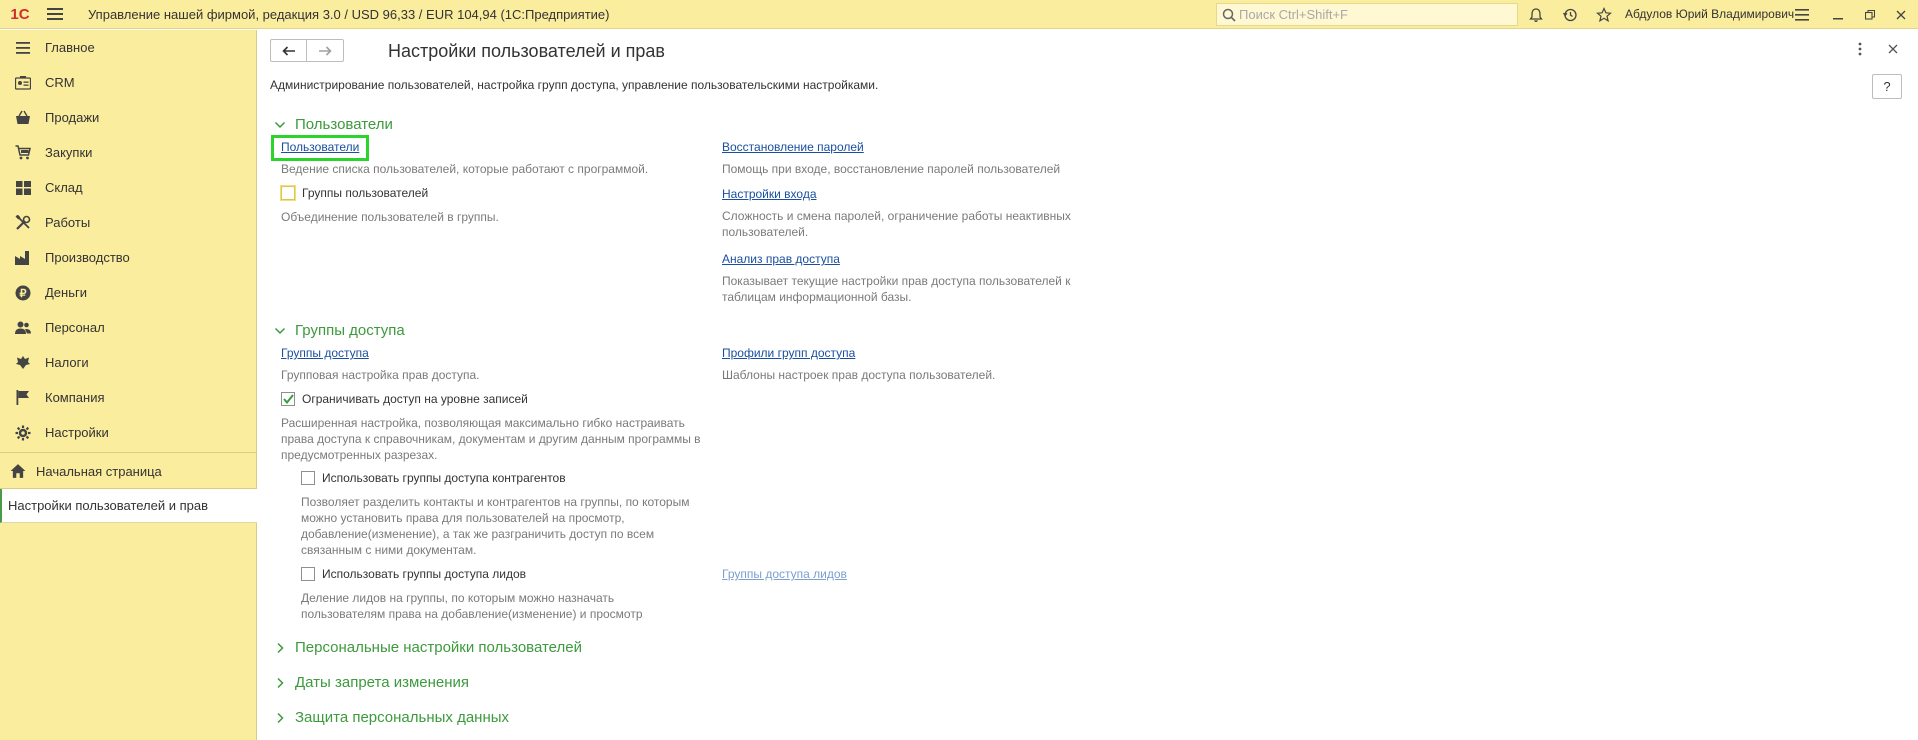  I want to click on group-data-protection-title: Защита персональных данных, so click(402, 717).